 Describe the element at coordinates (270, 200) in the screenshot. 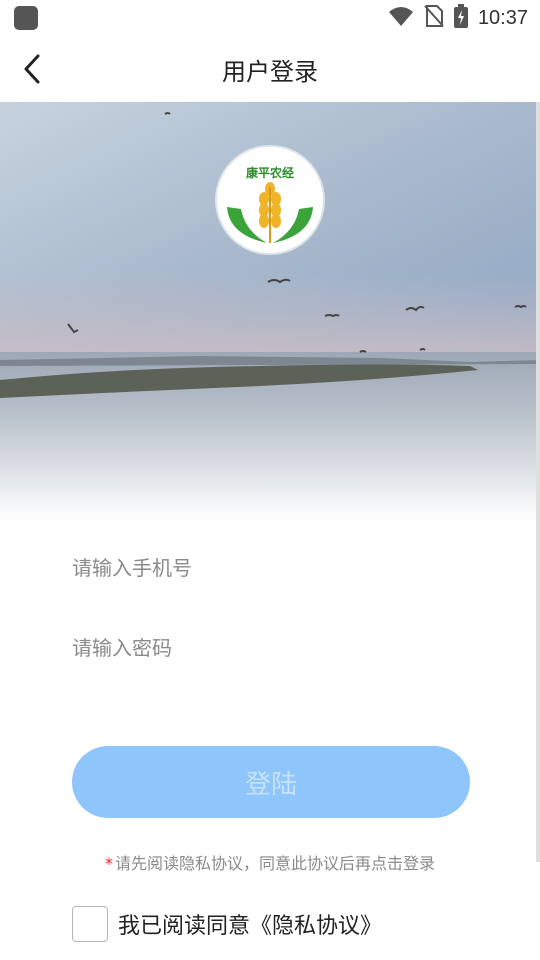

I see `wheat-logo-icon: 康平农经` at that location.